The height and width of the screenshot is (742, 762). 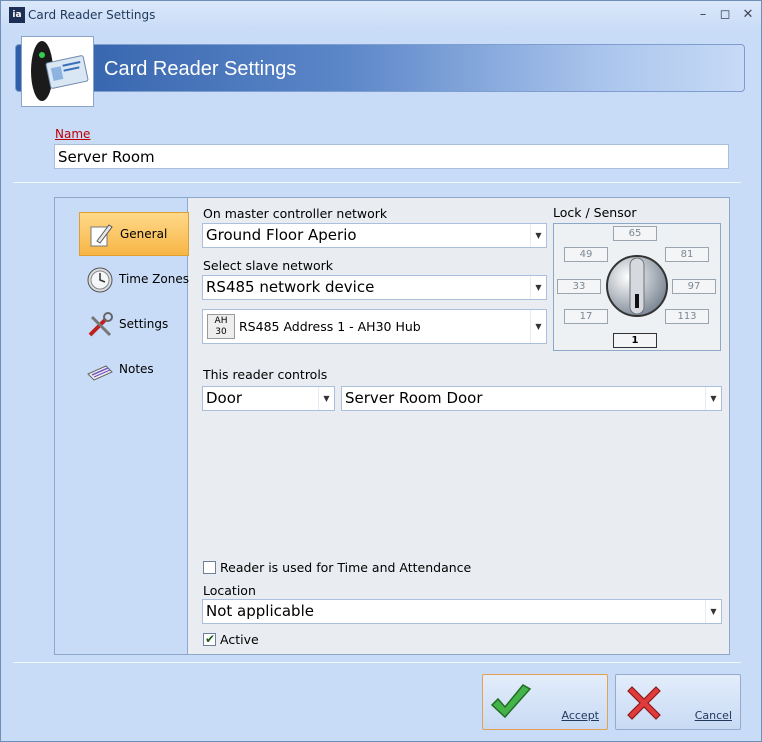 What do you see at coordinates (725, 15) in the screenshot?
I see `maximize-button: ◻` at bounding box center [725, 15].